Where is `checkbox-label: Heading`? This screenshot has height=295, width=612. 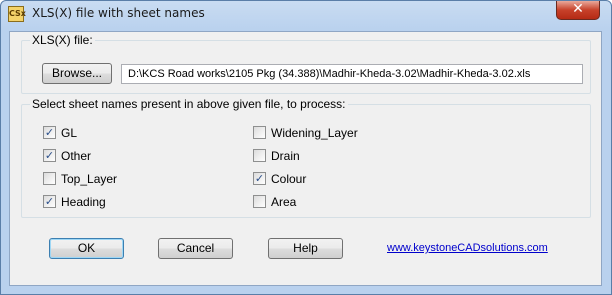 checkbox-label: Heading is located at coordinates (83, 202).